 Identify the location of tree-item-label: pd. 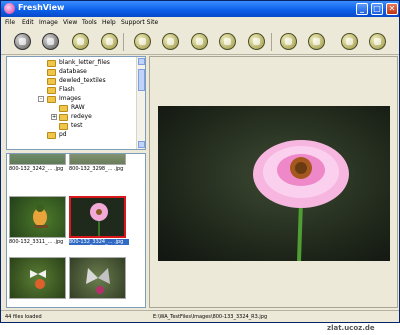
(63, 134).